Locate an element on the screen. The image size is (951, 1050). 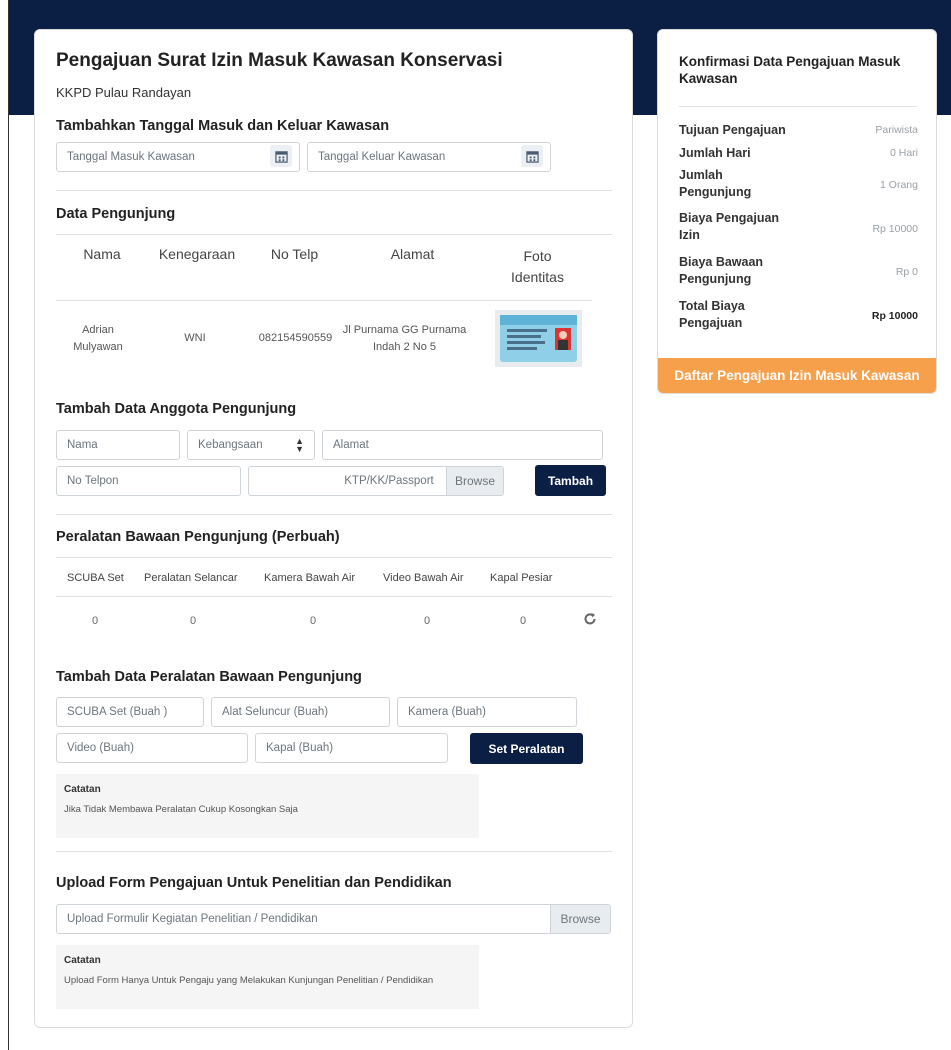
summary-value-jumlah-pengunjung: 1 Orang is located at coordinates (899, 185).